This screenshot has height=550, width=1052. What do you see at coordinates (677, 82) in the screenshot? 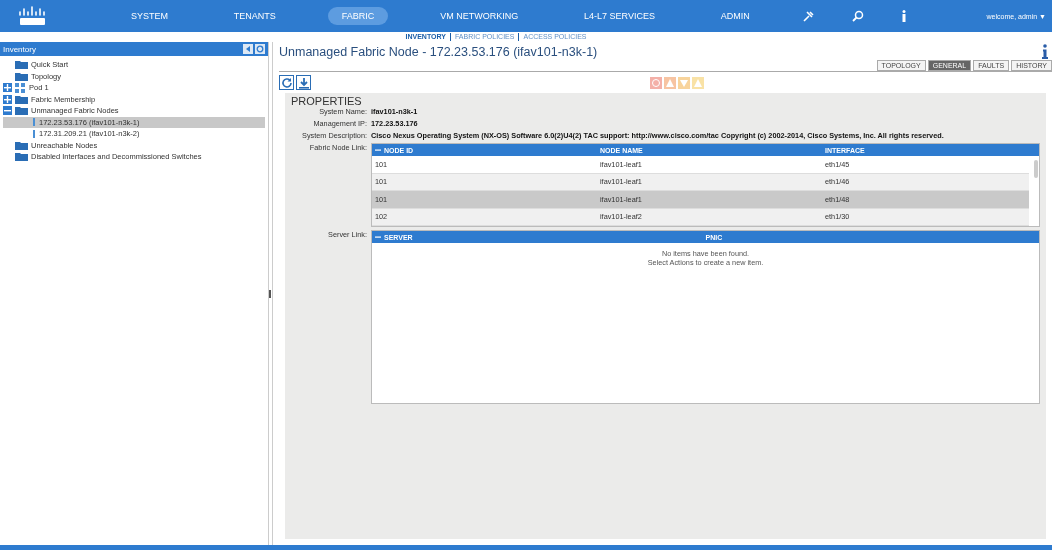
I see `fault-status-icons` at bounding box center [677, 82].